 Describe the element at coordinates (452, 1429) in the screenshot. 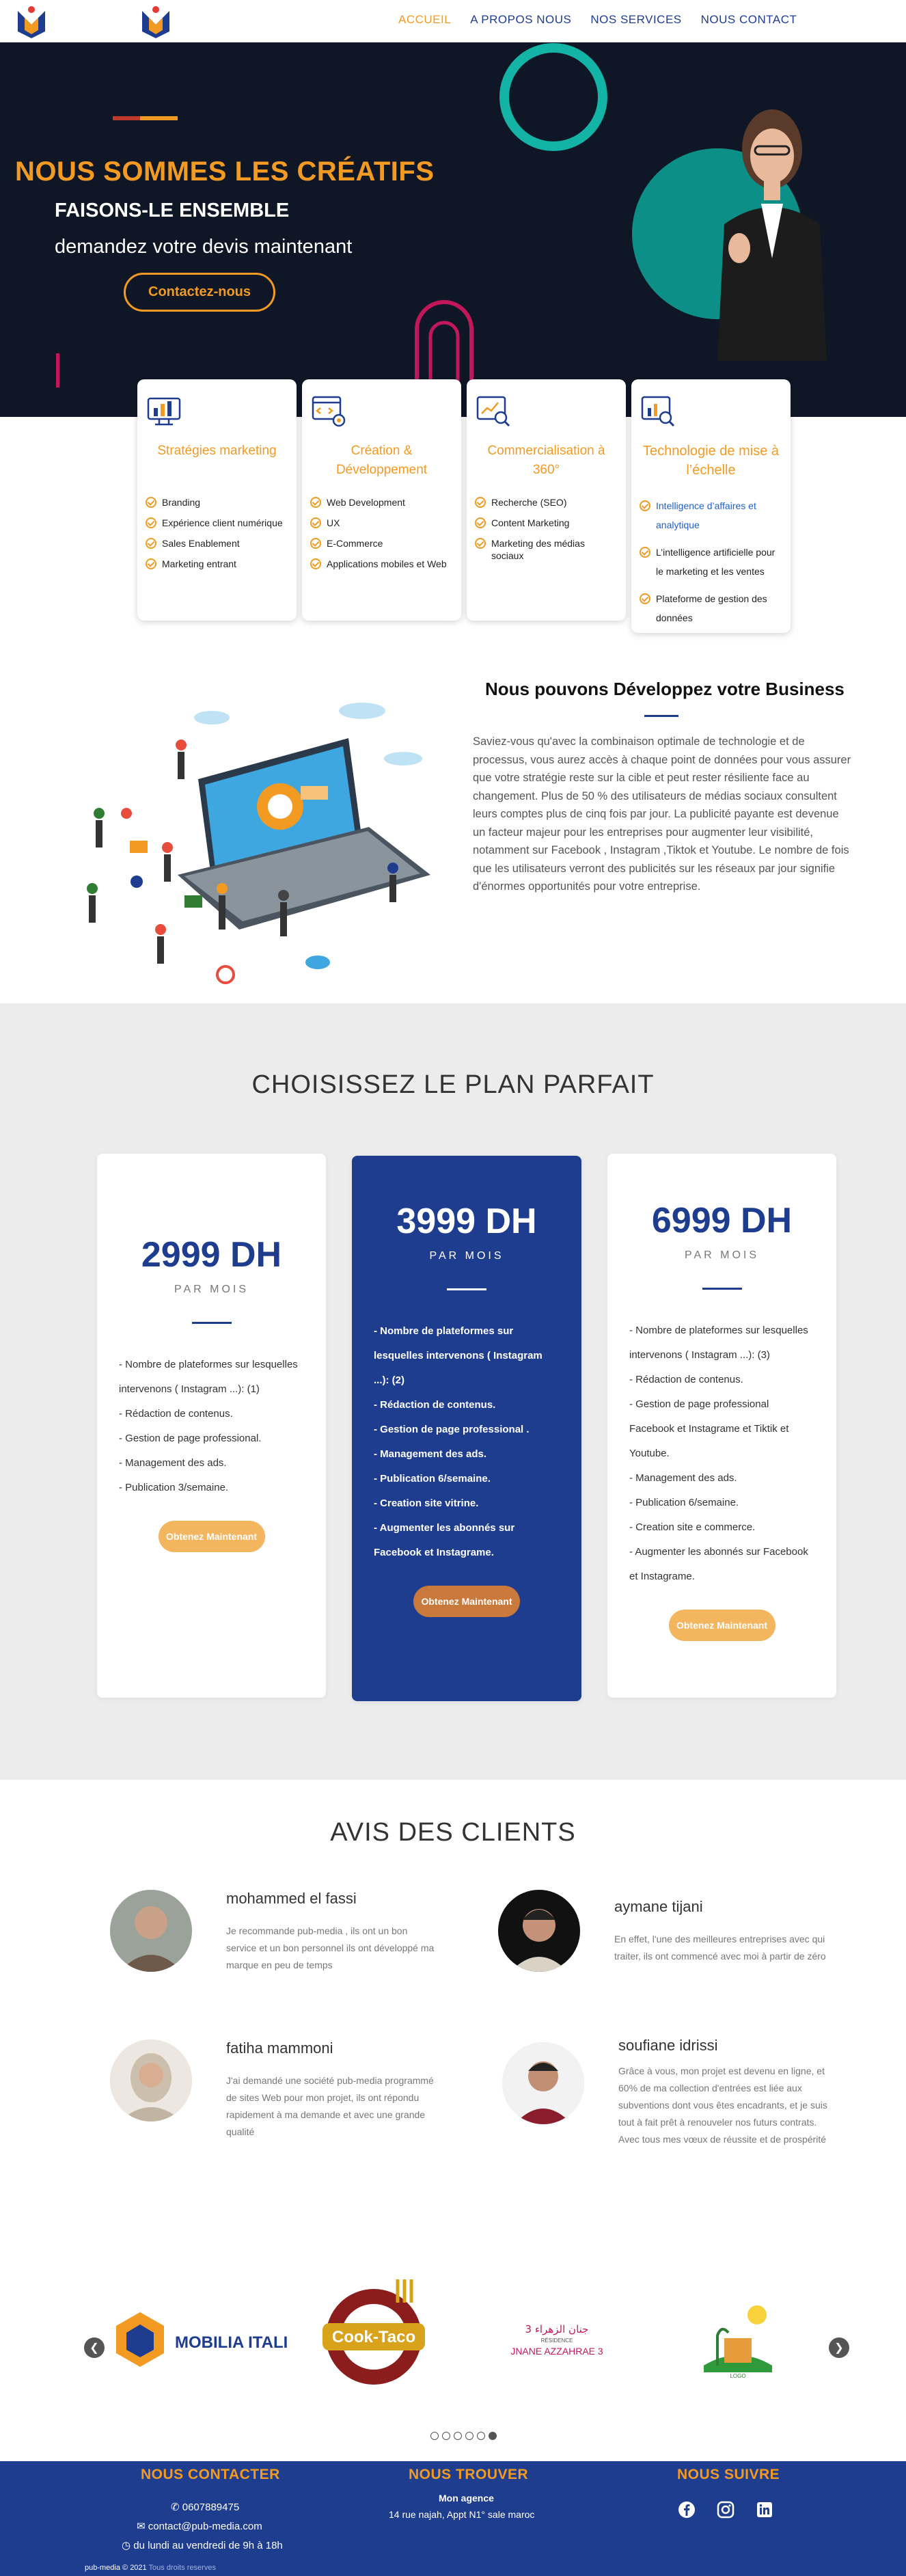

I see `plan-feature: - Gestion de page professional .` at that location.